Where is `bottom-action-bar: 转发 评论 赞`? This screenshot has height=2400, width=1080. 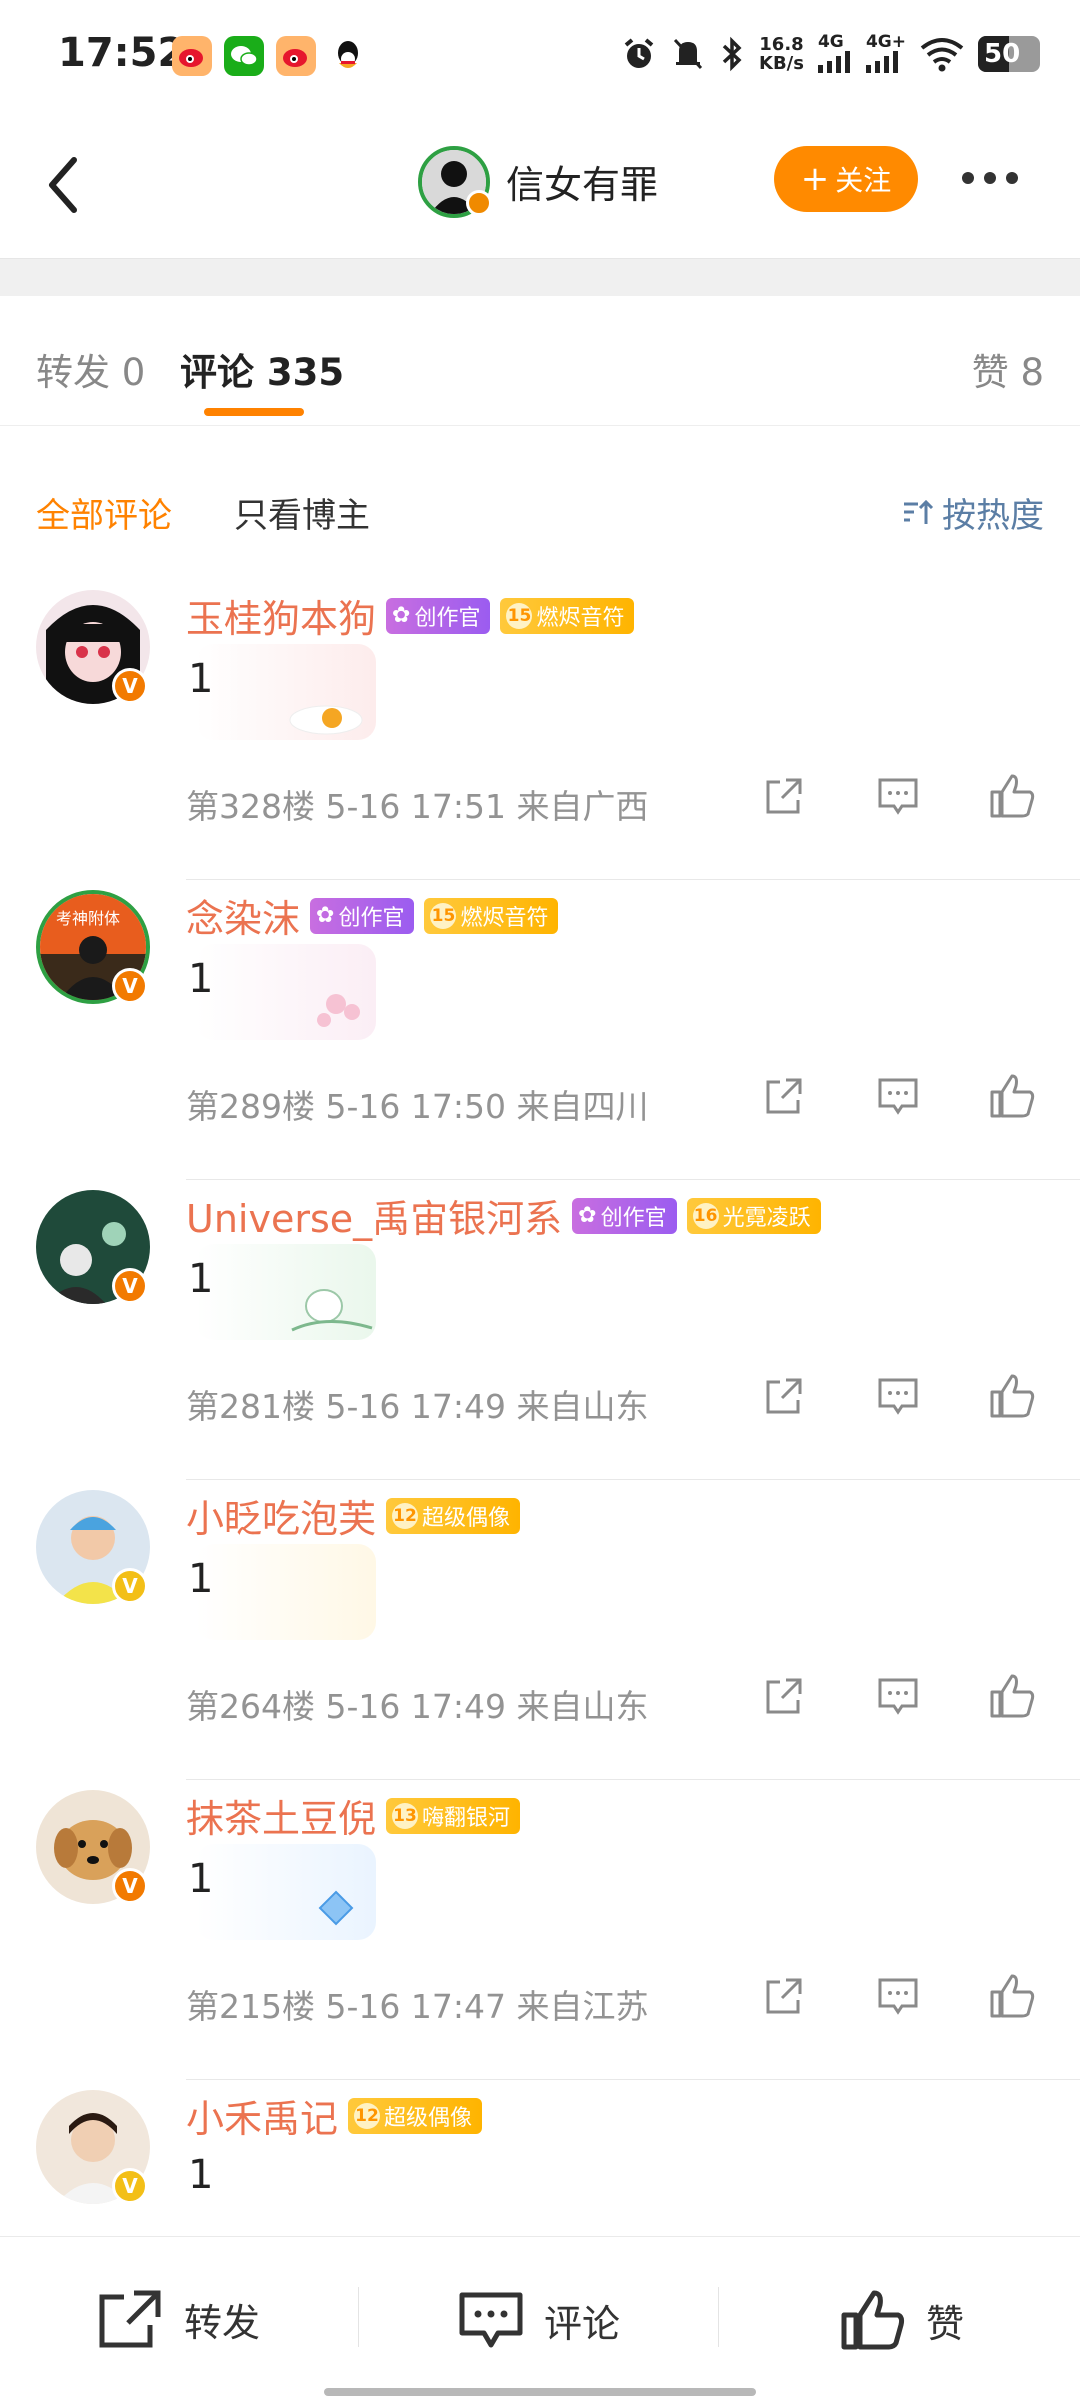
bottom-action-bar: 转发 评论 赞 is located at coordinates (540, 2318).